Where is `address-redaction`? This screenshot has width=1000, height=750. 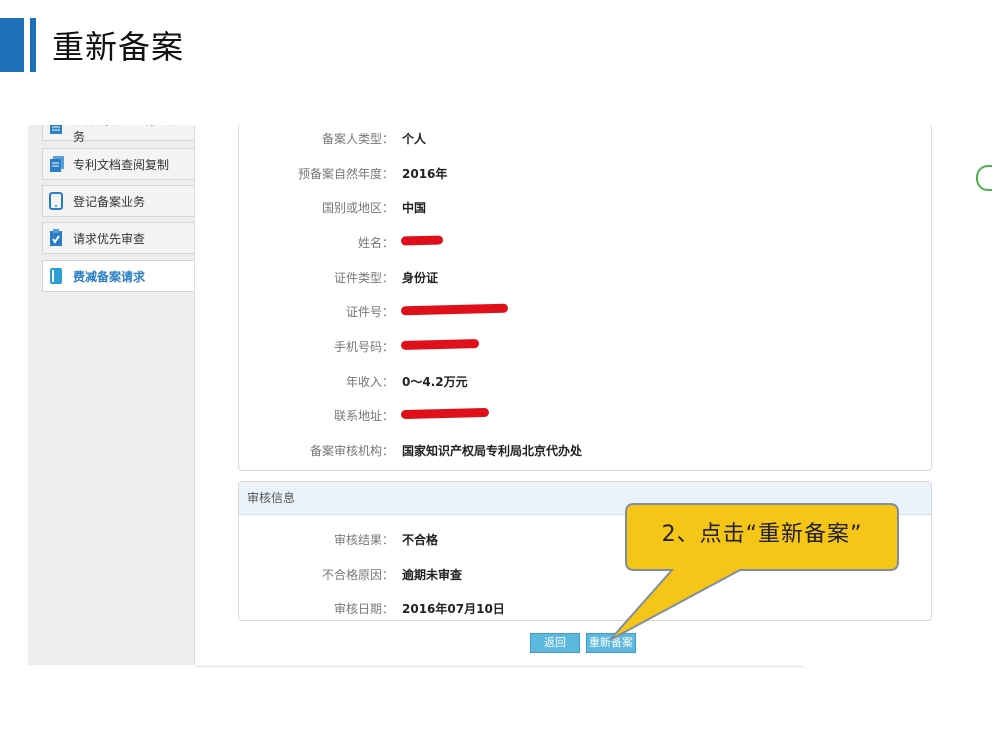 address-redaction is located at coordinates (445, 413).